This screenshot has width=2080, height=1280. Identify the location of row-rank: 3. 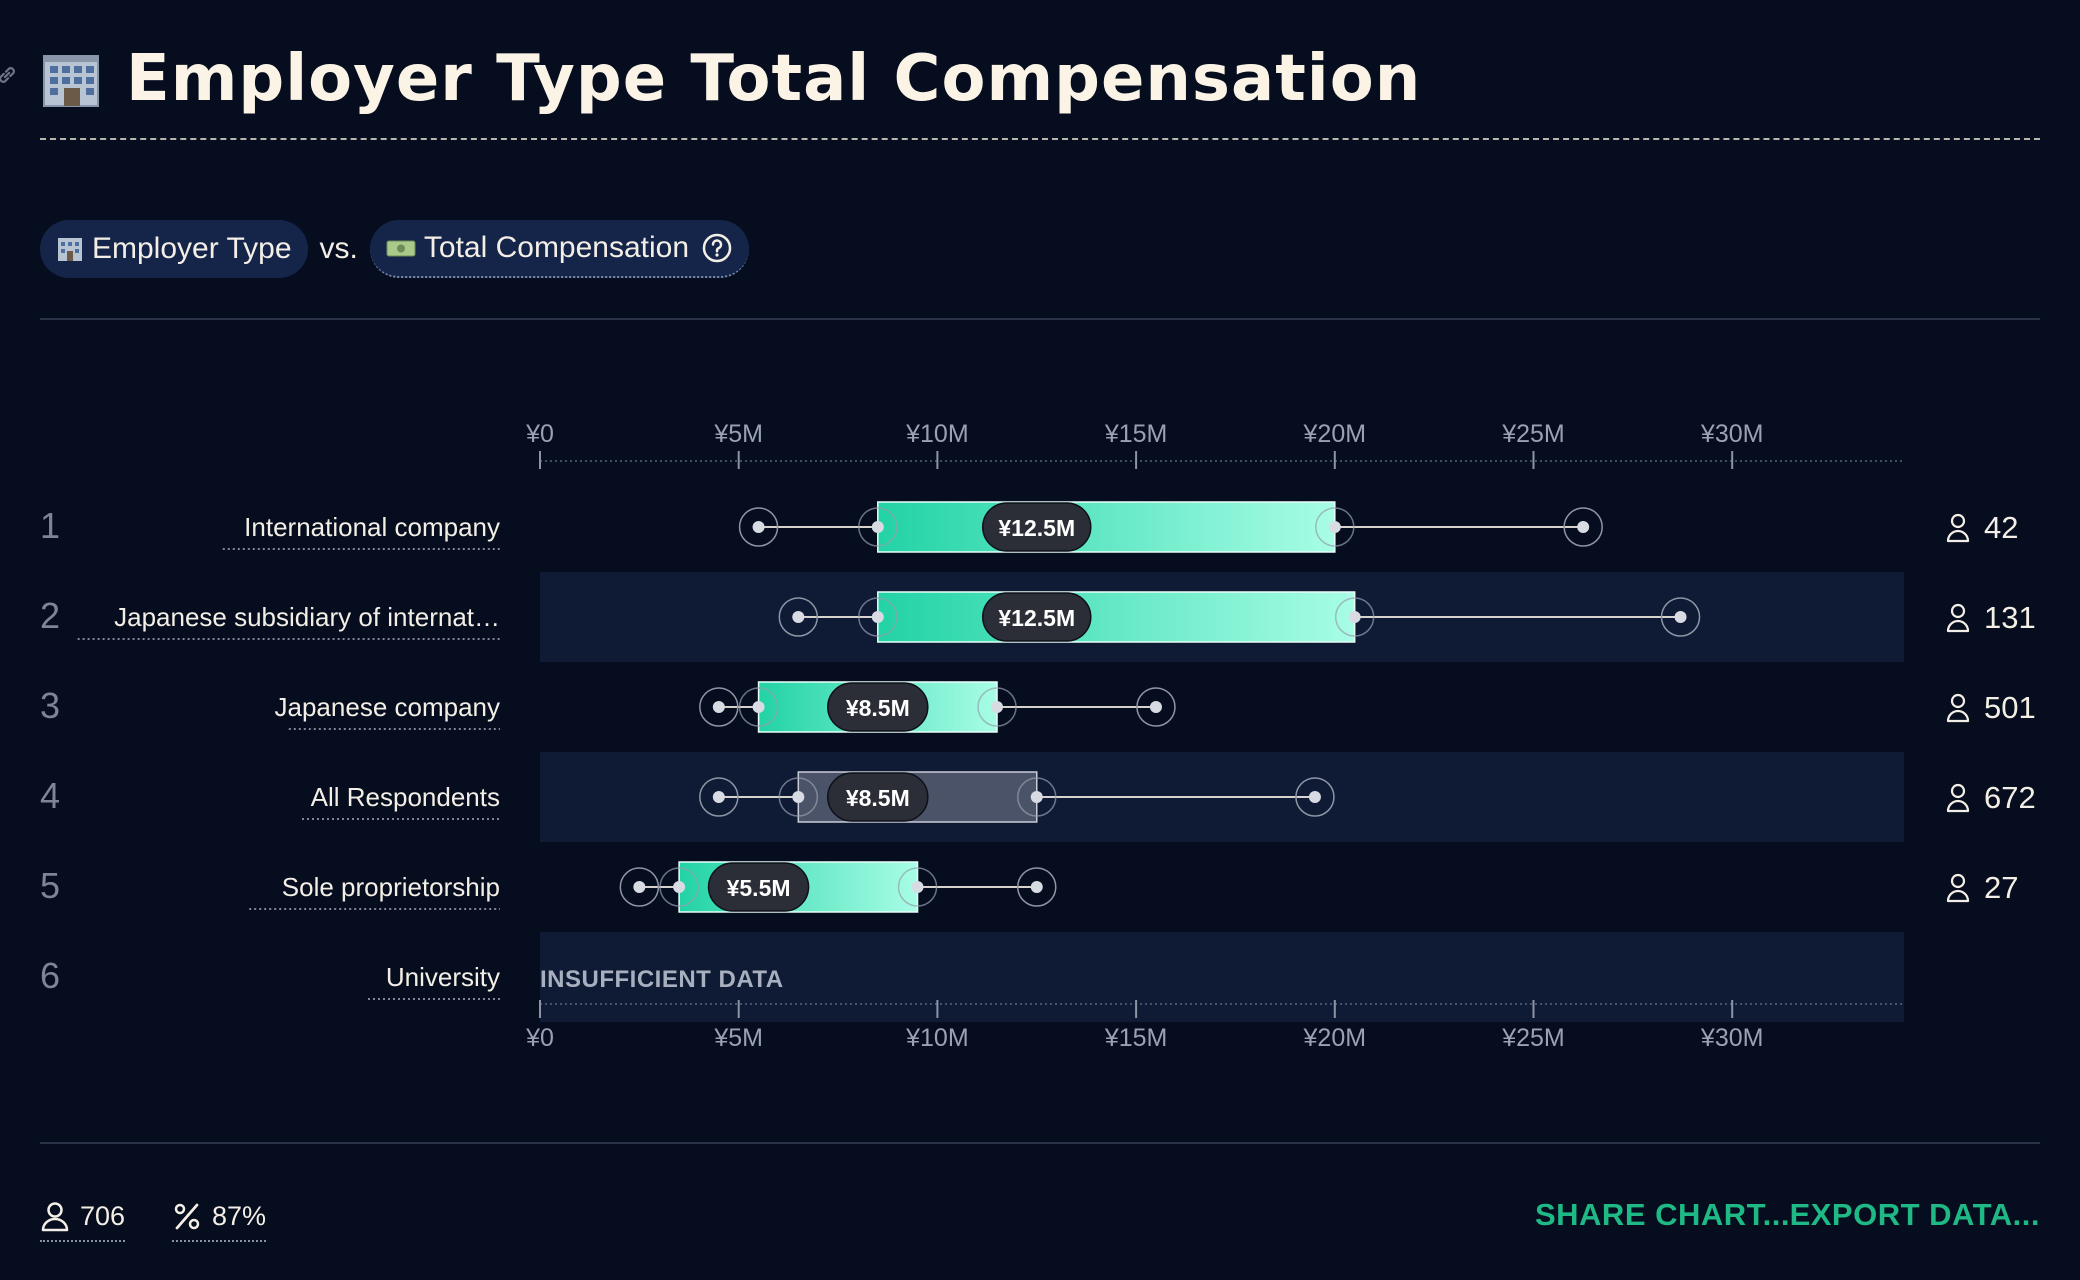
(50, 705).